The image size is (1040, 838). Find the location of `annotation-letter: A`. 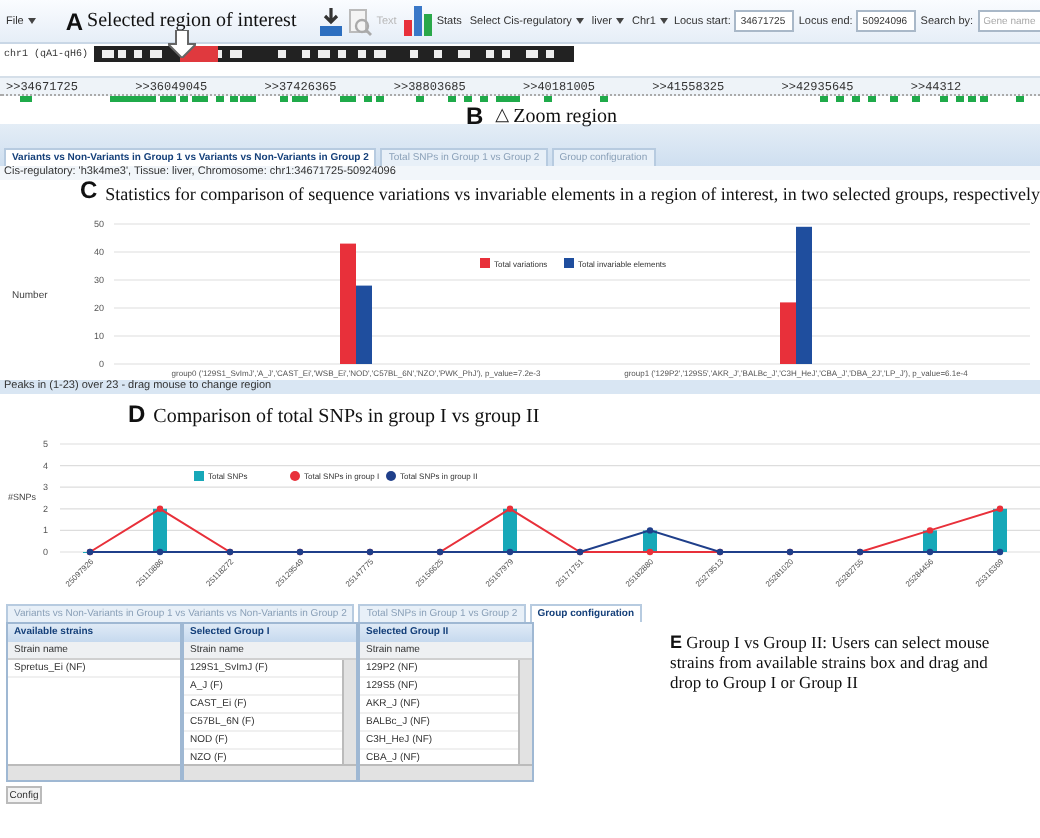

annotation-letter: A is located at coordinates (74, 21).